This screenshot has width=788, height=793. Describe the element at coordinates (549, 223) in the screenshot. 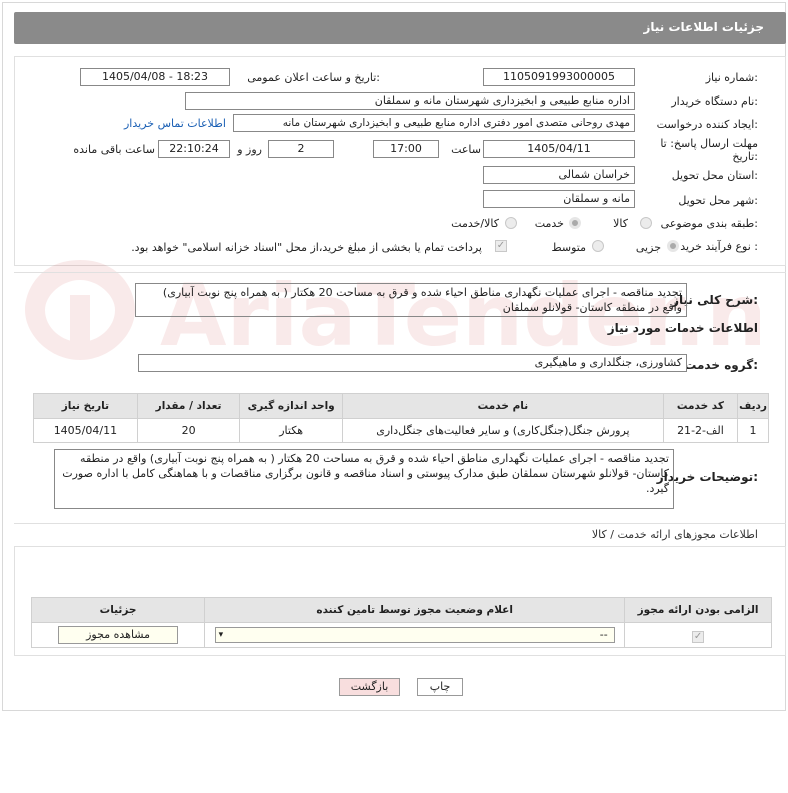

I see `category-service-label: خدمت` at that location.